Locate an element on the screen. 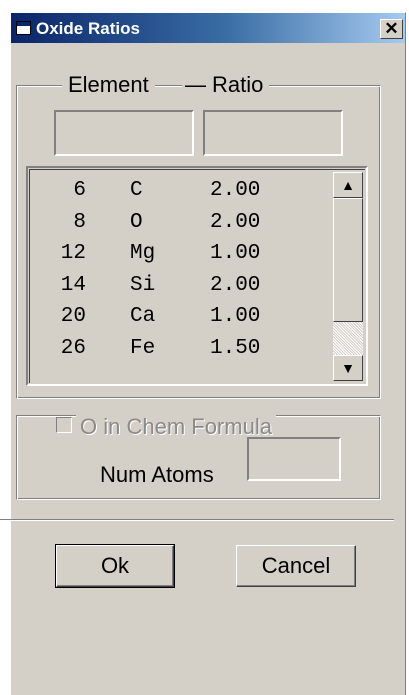 The height and width of the screenshot is (695, 409). ratio-header: Ratio is located at coordinates (238, 85).